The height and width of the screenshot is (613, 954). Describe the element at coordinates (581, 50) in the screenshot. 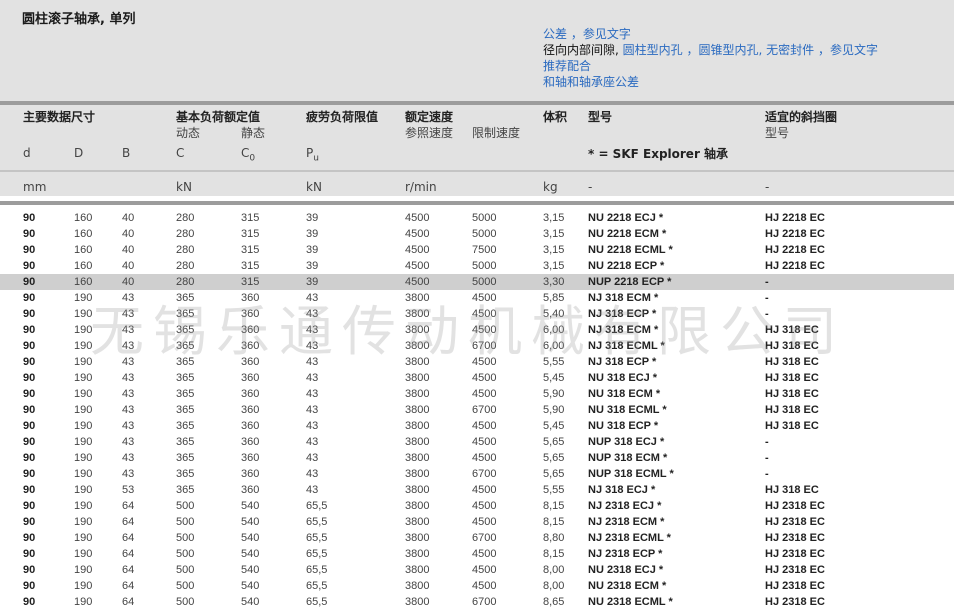

I see `clearance-label: 径向内部间隙,` at that location.